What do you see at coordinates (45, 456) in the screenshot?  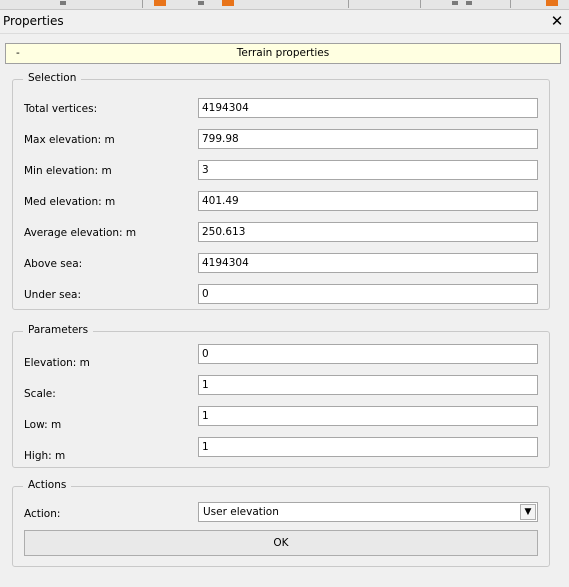 I see `high-label: High: m` at bounding box center [45, 456].